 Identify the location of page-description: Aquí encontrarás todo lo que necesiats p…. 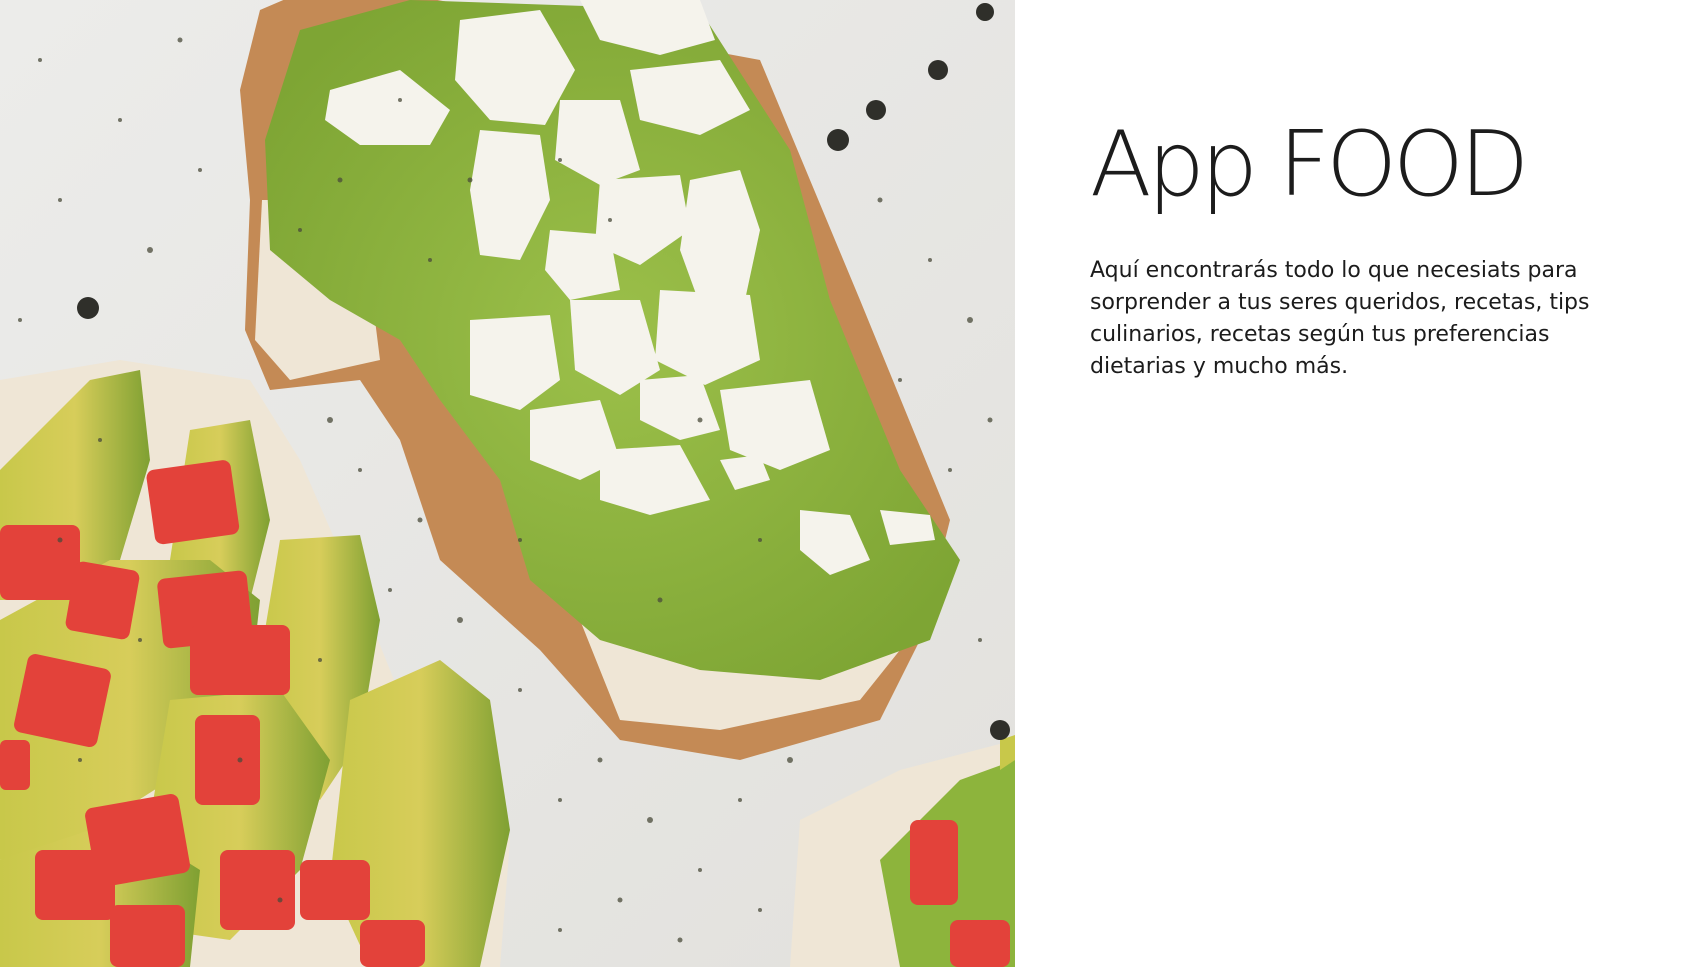
(1340, 318).